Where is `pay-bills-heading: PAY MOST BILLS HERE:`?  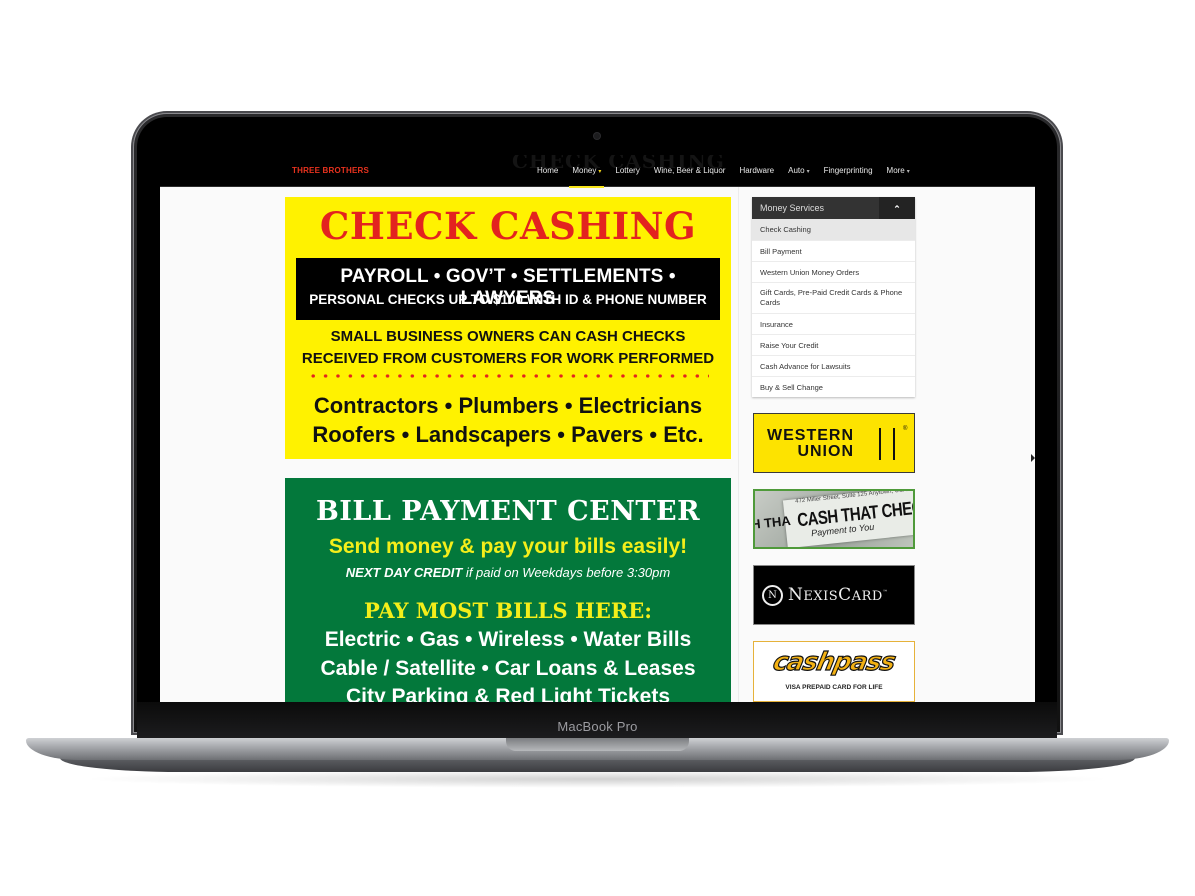 pay-bills-heading: PAY MOST BILLS HERE: is located at coordinates (508, 610).